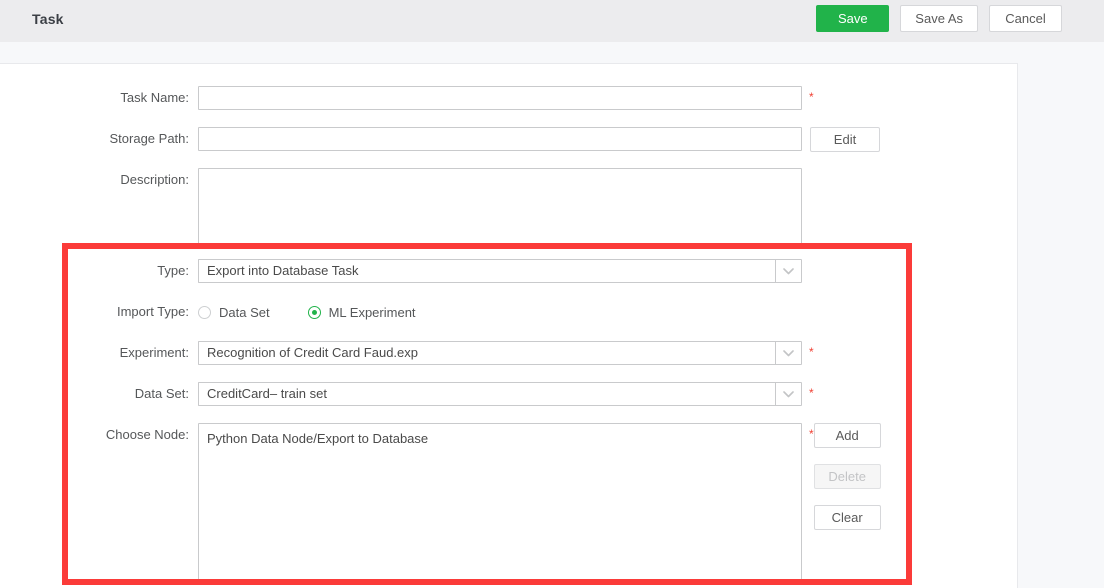  I want to click on save-button: Save, so click(853, 18).